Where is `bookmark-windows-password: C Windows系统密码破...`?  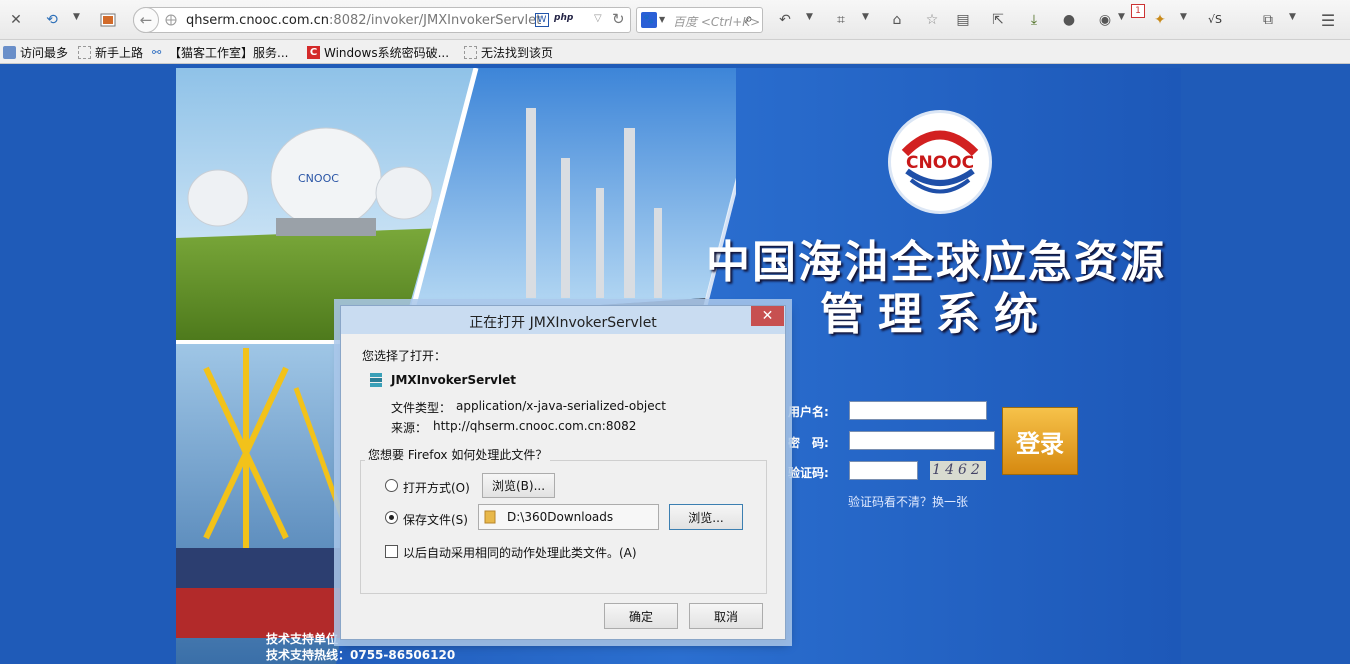
bookmark-windows-password: C Windows系统密码破... is located at coordinates (378, 52).